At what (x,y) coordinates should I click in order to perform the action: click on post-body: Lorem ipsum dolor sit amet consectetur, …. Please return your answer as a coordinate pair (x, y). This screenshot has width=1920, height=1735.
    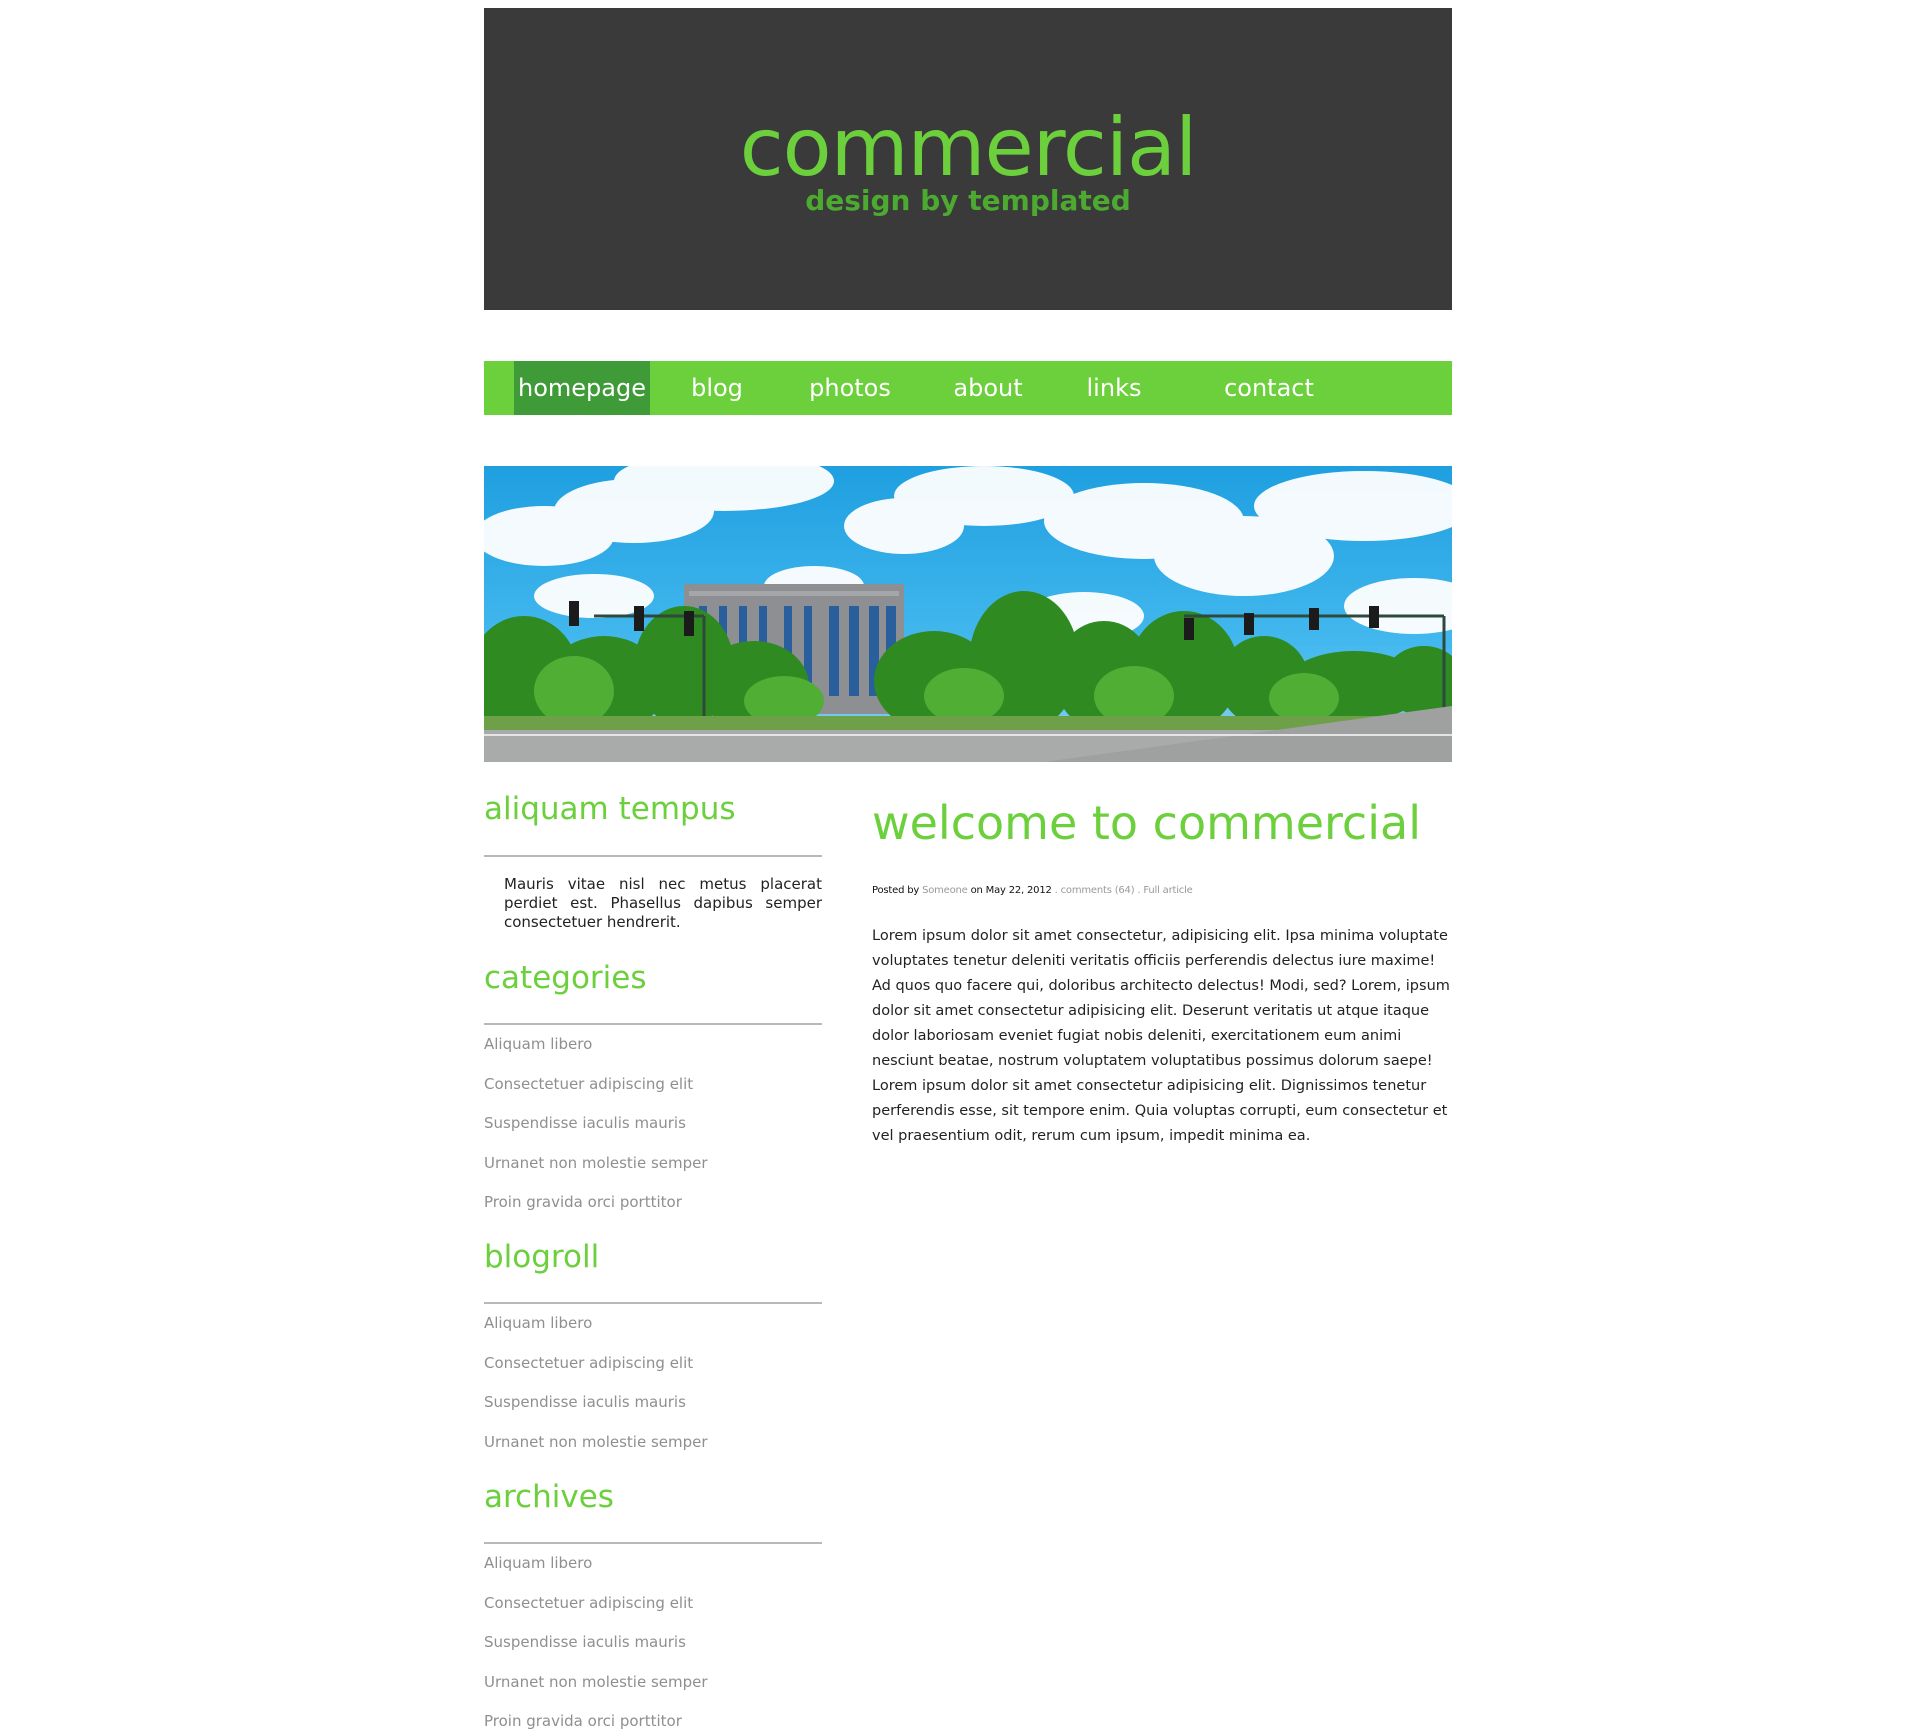
    Looking at the image, I should click on (1161, 1036).